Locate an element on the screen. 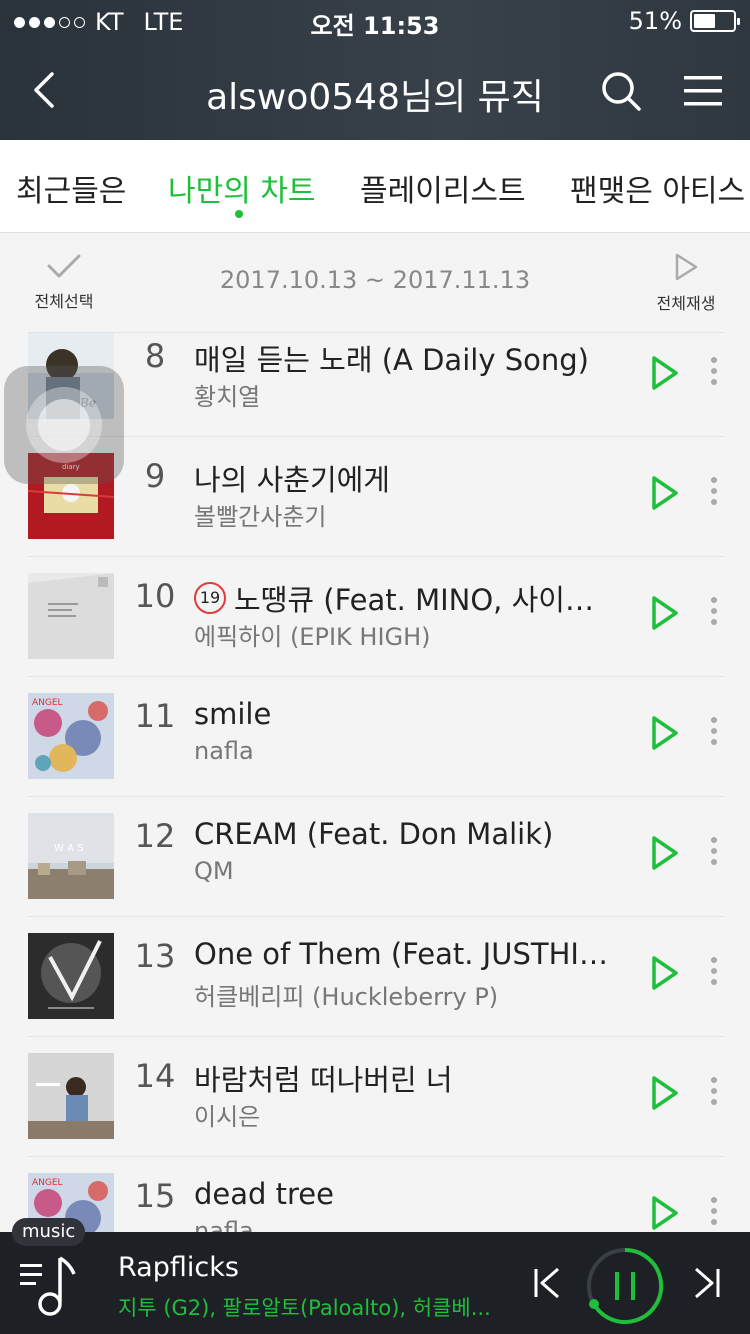  date-range: 2017.10.13 ~ 2017.11.13 is located at coordinates (375, 280).